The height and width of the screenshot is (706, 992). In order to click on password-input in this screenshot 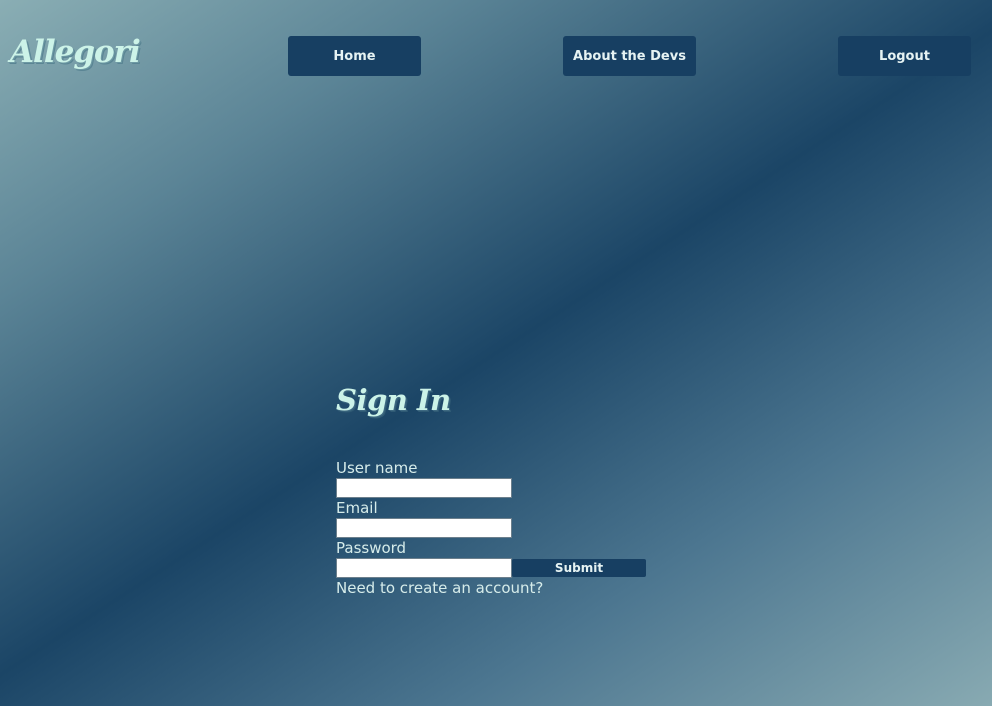, I will do `click(424, 568)`.